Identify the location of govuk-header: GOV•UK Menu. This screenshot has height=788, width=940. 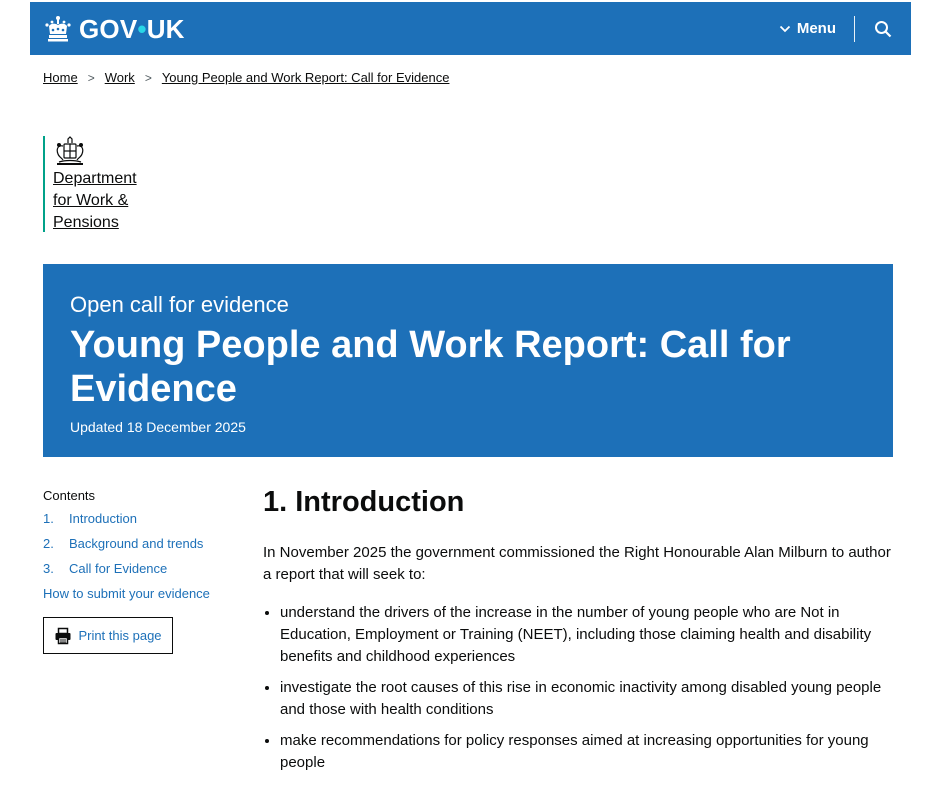
(470, 28).